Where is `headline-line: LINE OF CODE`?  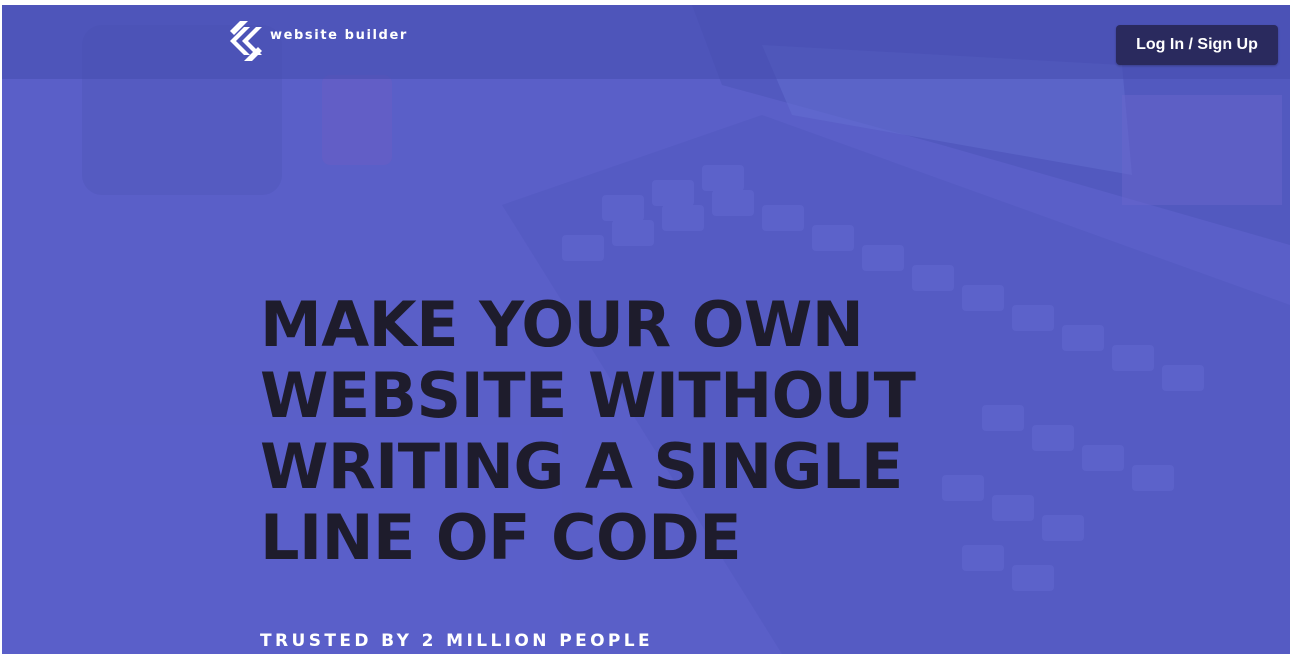
headline-line: LINE OF CODE is located at coordinates (501, 537).